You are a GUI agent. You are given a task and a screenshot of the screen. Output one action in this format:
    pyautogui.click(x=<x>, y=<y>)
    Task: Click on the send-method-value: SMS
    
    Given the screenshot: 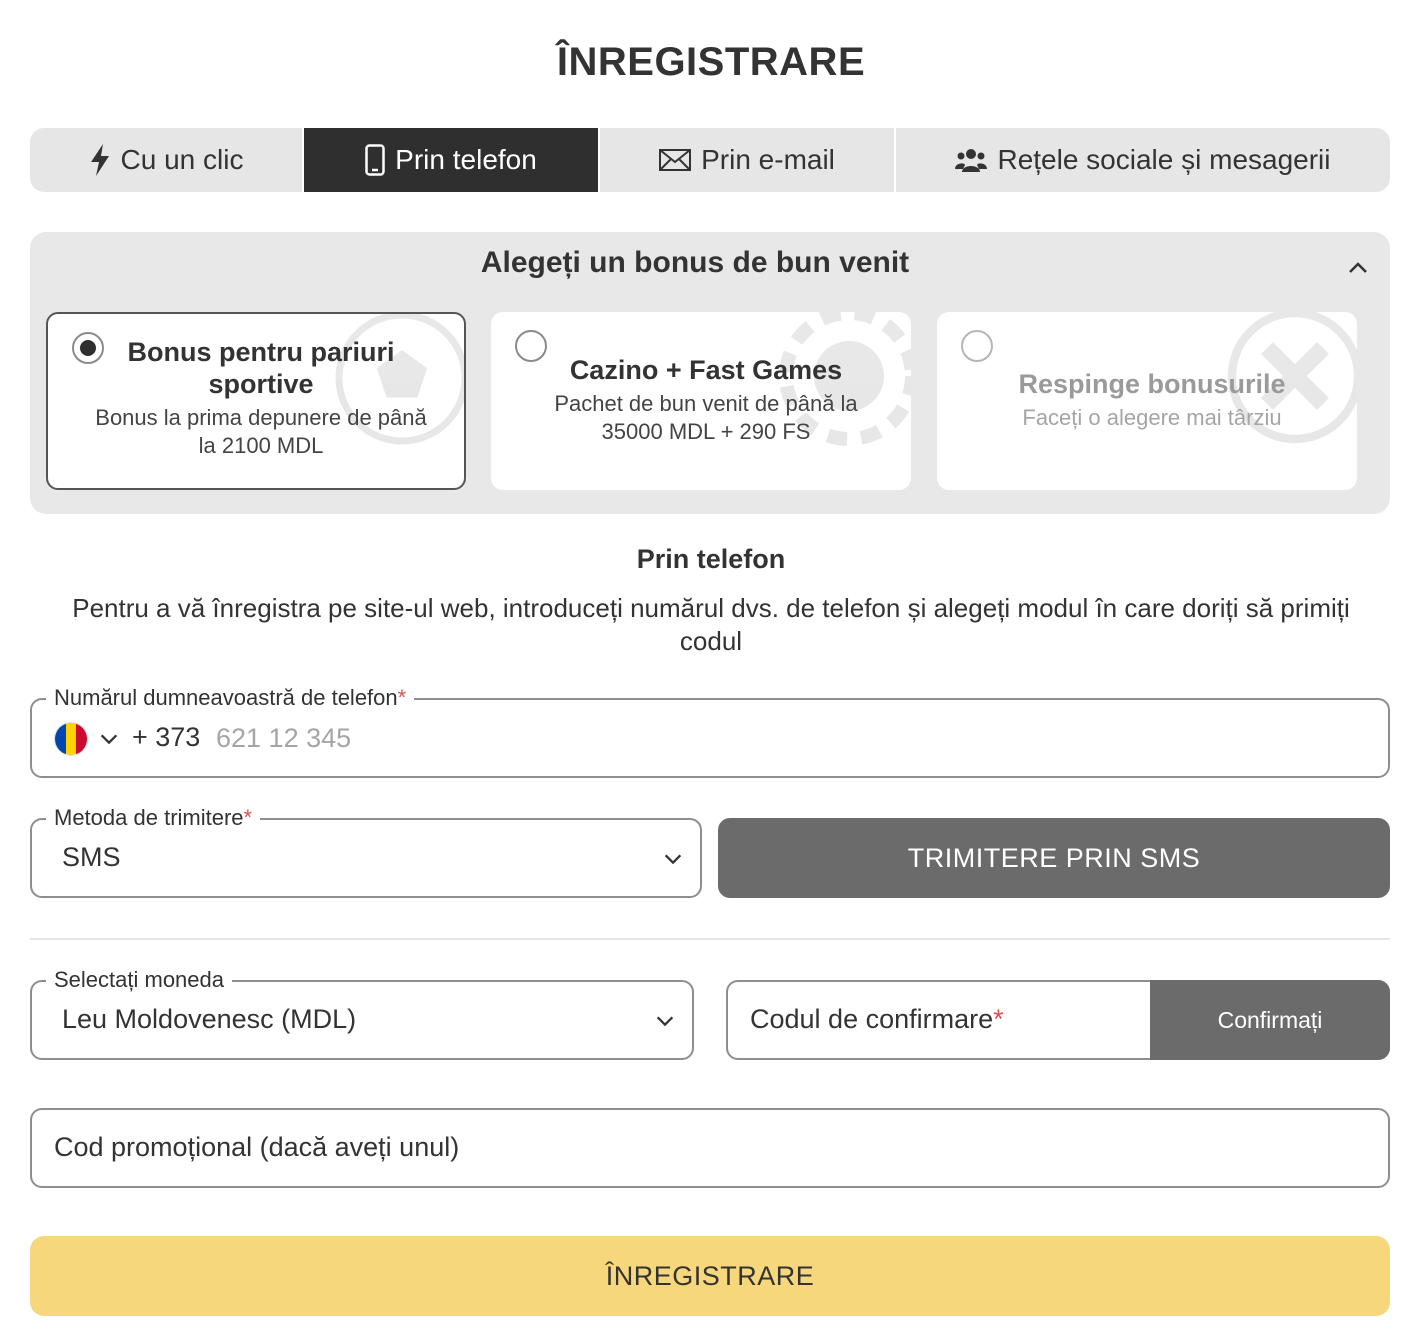 What is the action you would take?
    pyautogui.click(x=91, y=857)
    